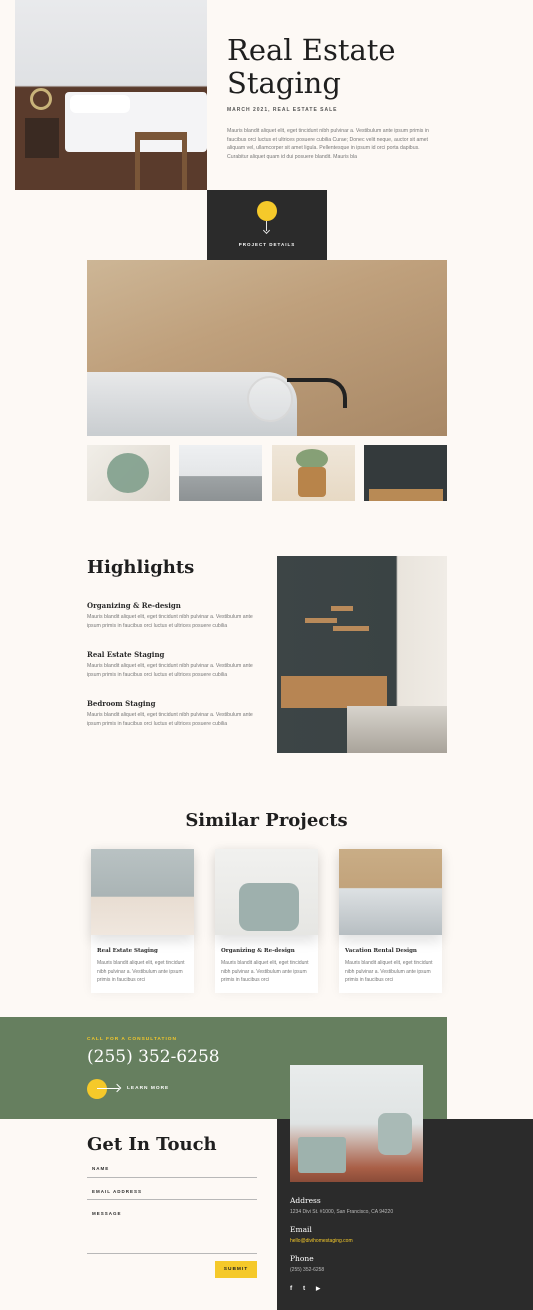 This screenshot has height=1310, width=533. What do you see at coordinates (381, 951) in the screenshot?
I see `project-card-title: Vacation Rental Design` at bounding box center [381, 951].